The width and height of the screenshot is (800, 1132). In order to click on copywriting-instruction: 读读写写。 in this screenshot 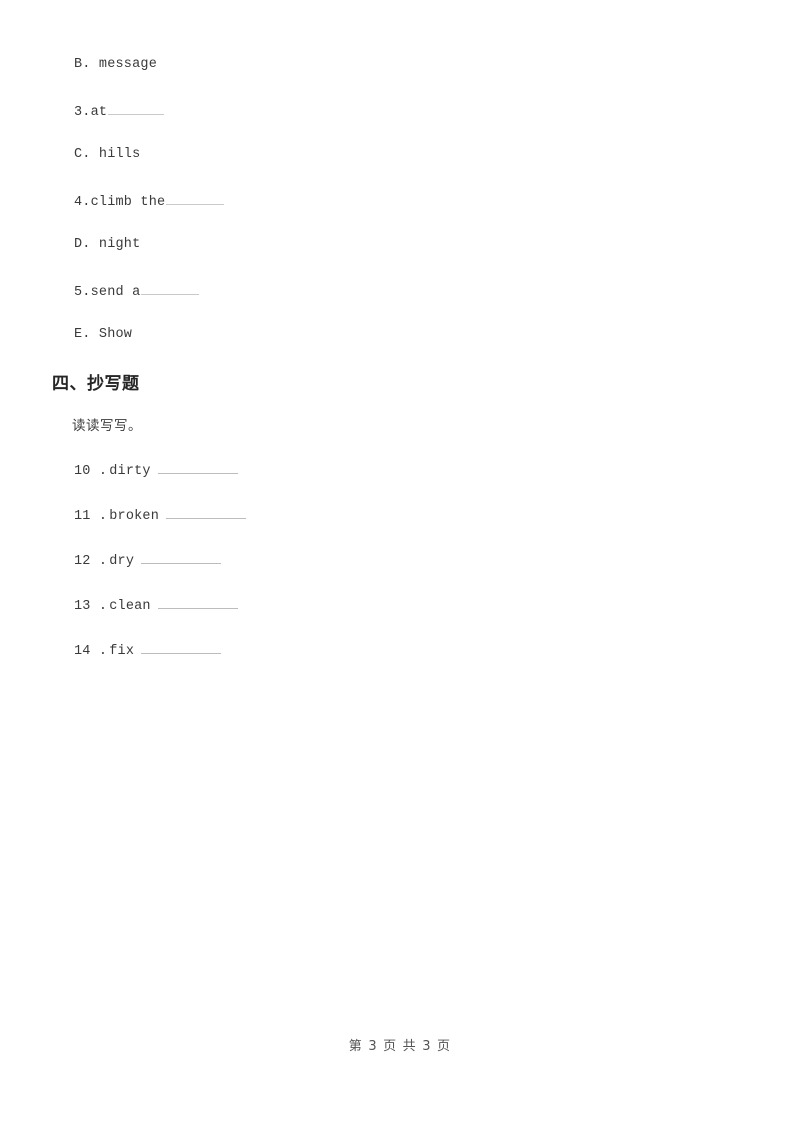, I will do `click(107, 426)`.